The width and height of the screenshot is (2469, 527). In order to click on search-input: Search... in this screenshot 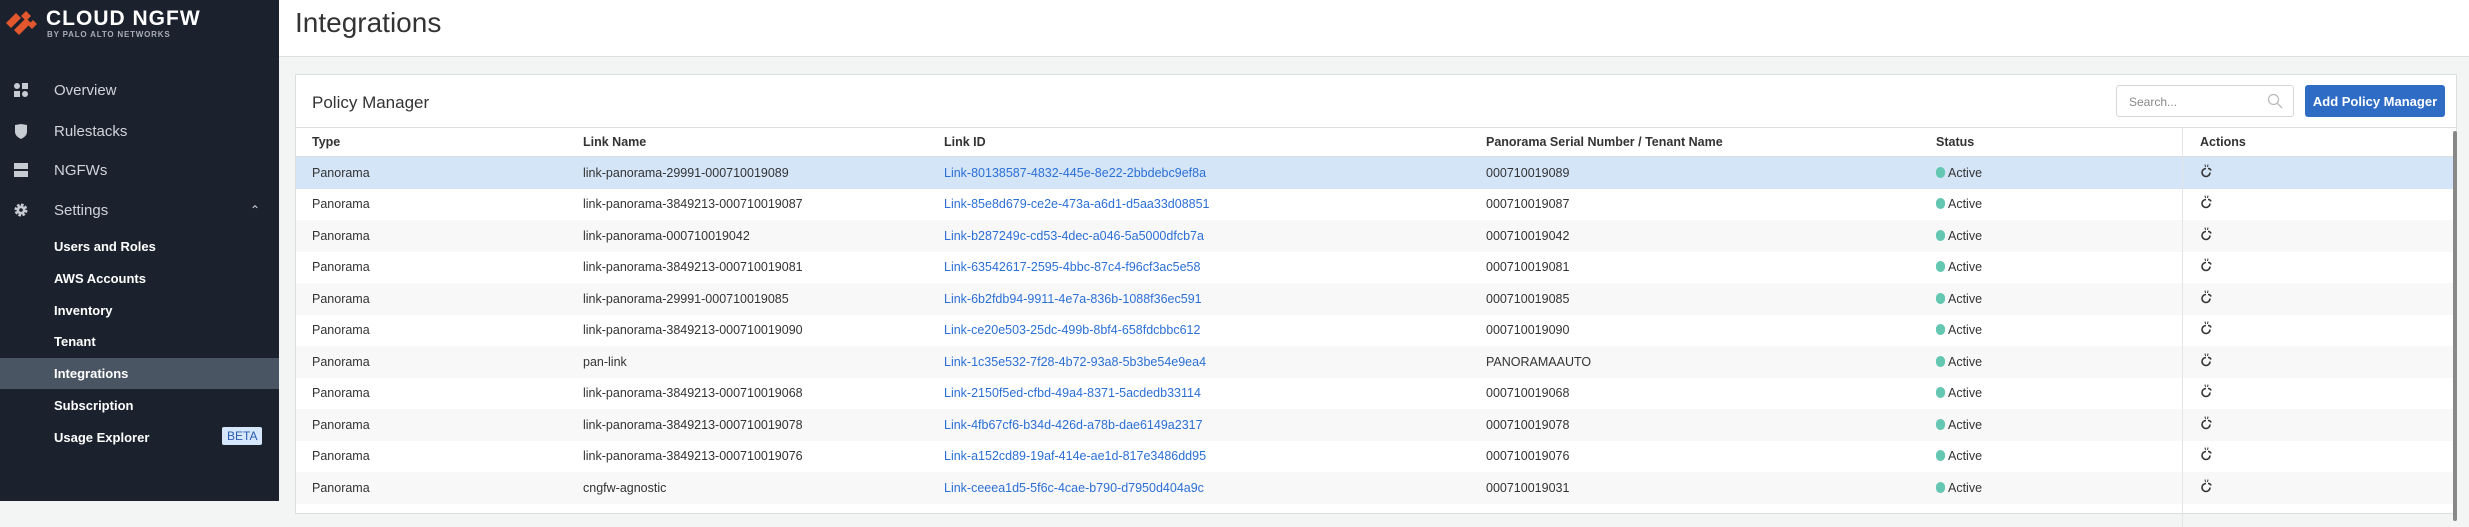, I will do `click(2205, 101)`.